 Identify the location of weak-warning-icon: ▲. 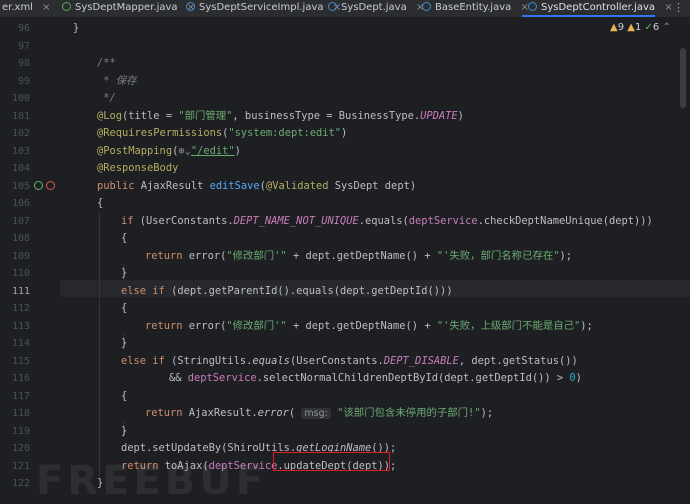
(631, 27).